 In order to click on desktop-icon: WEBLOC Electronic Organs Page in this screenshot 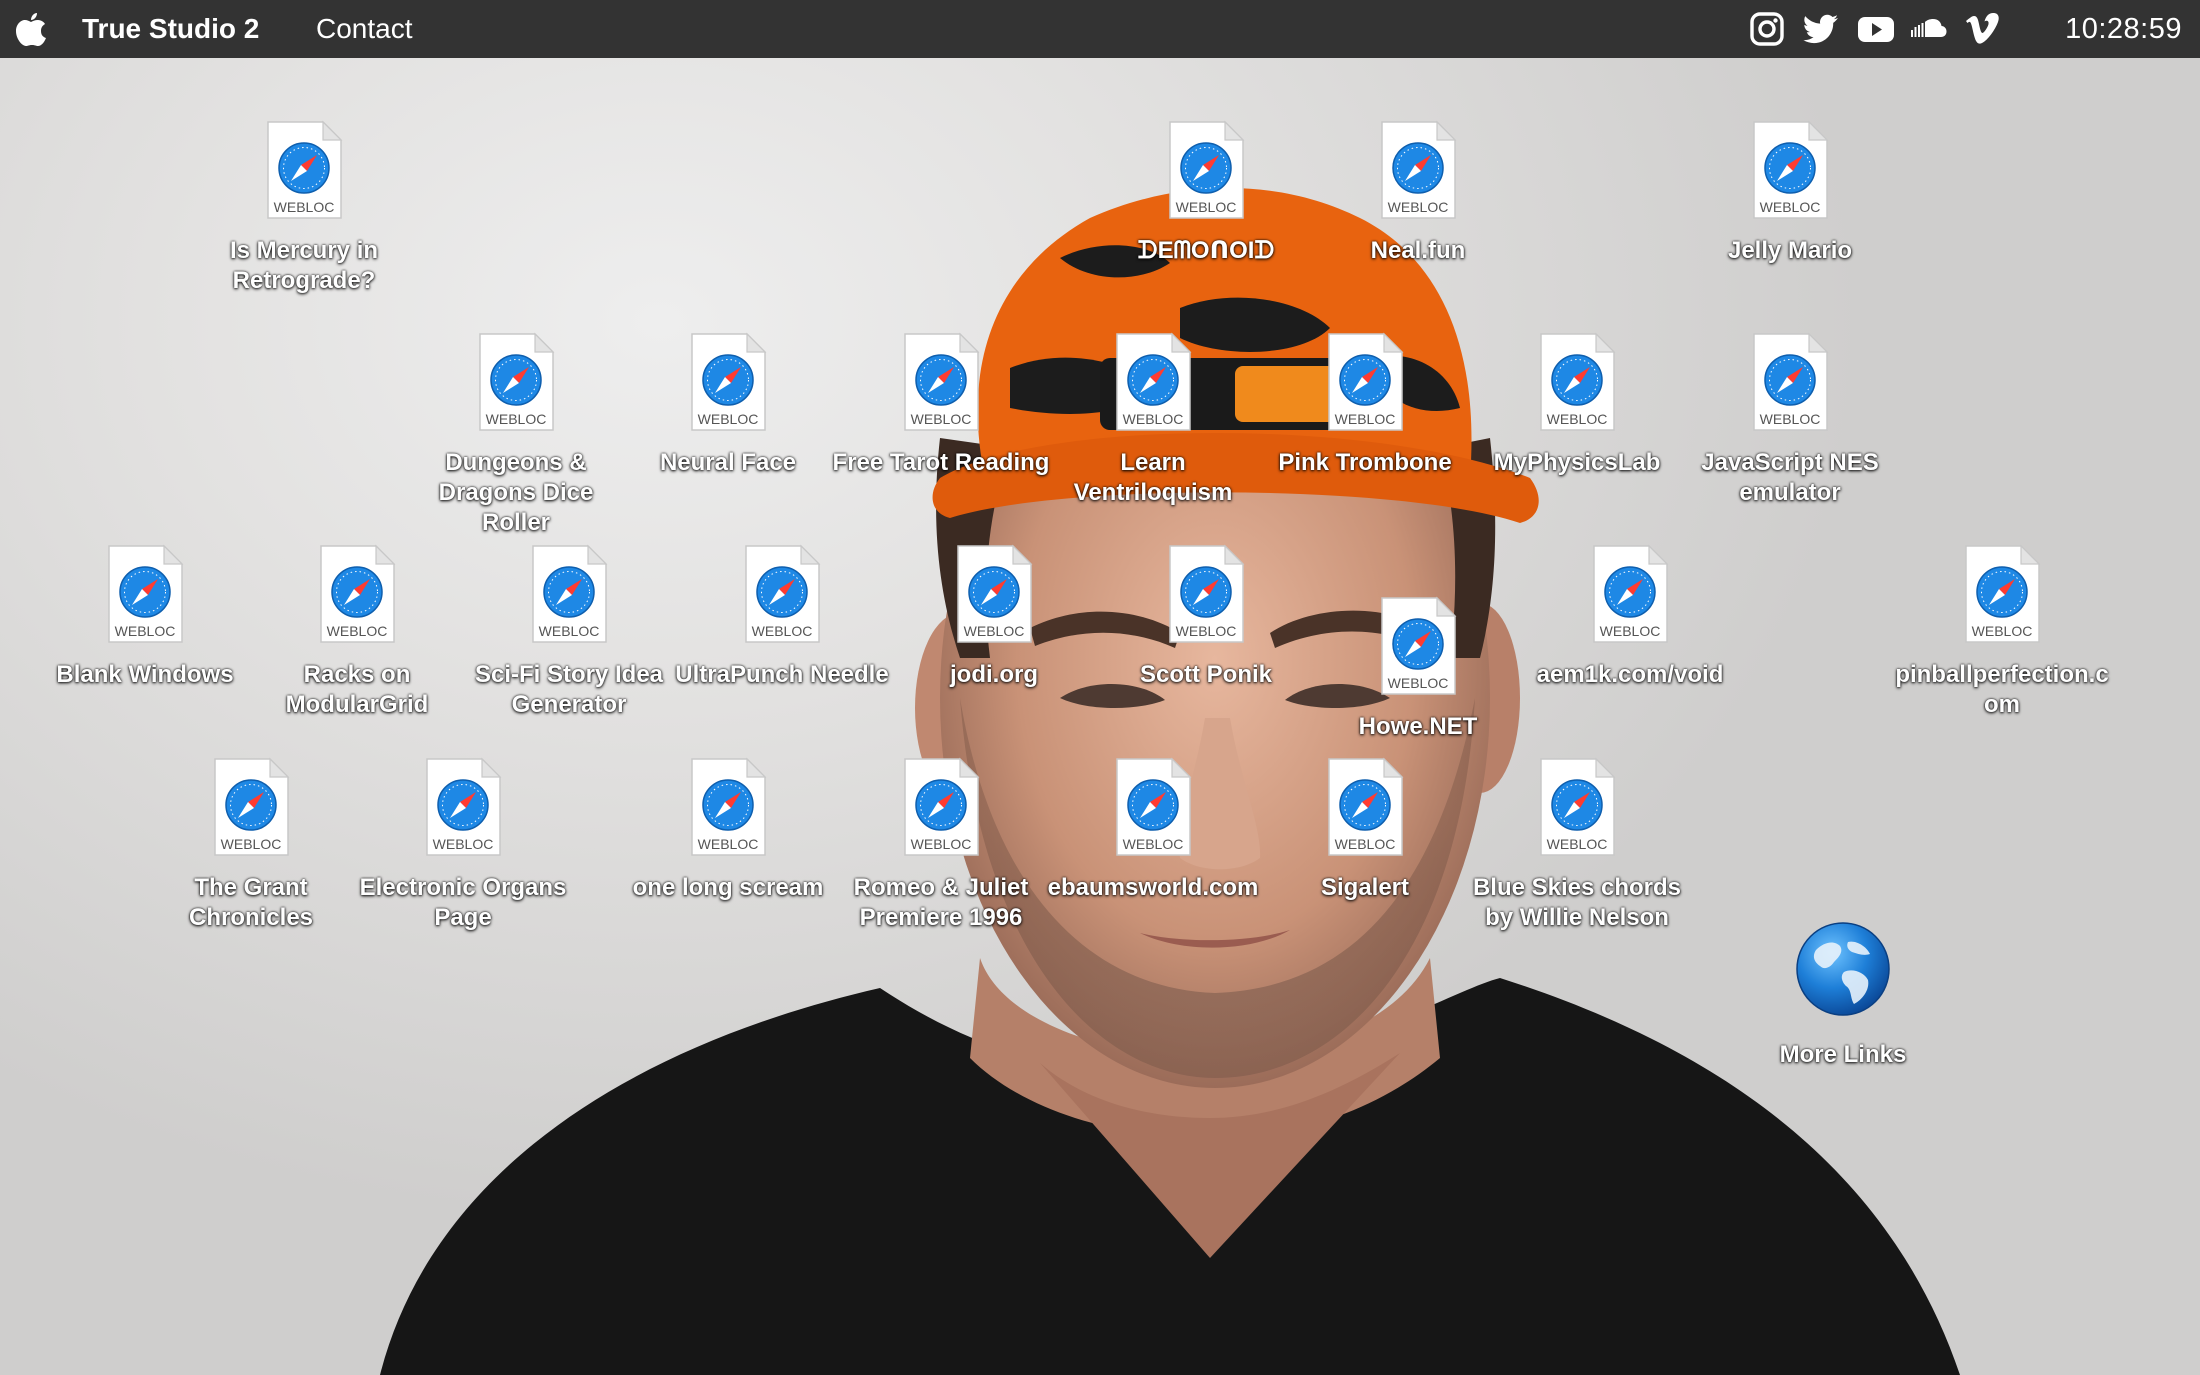, I will do `click(463, 845)`.